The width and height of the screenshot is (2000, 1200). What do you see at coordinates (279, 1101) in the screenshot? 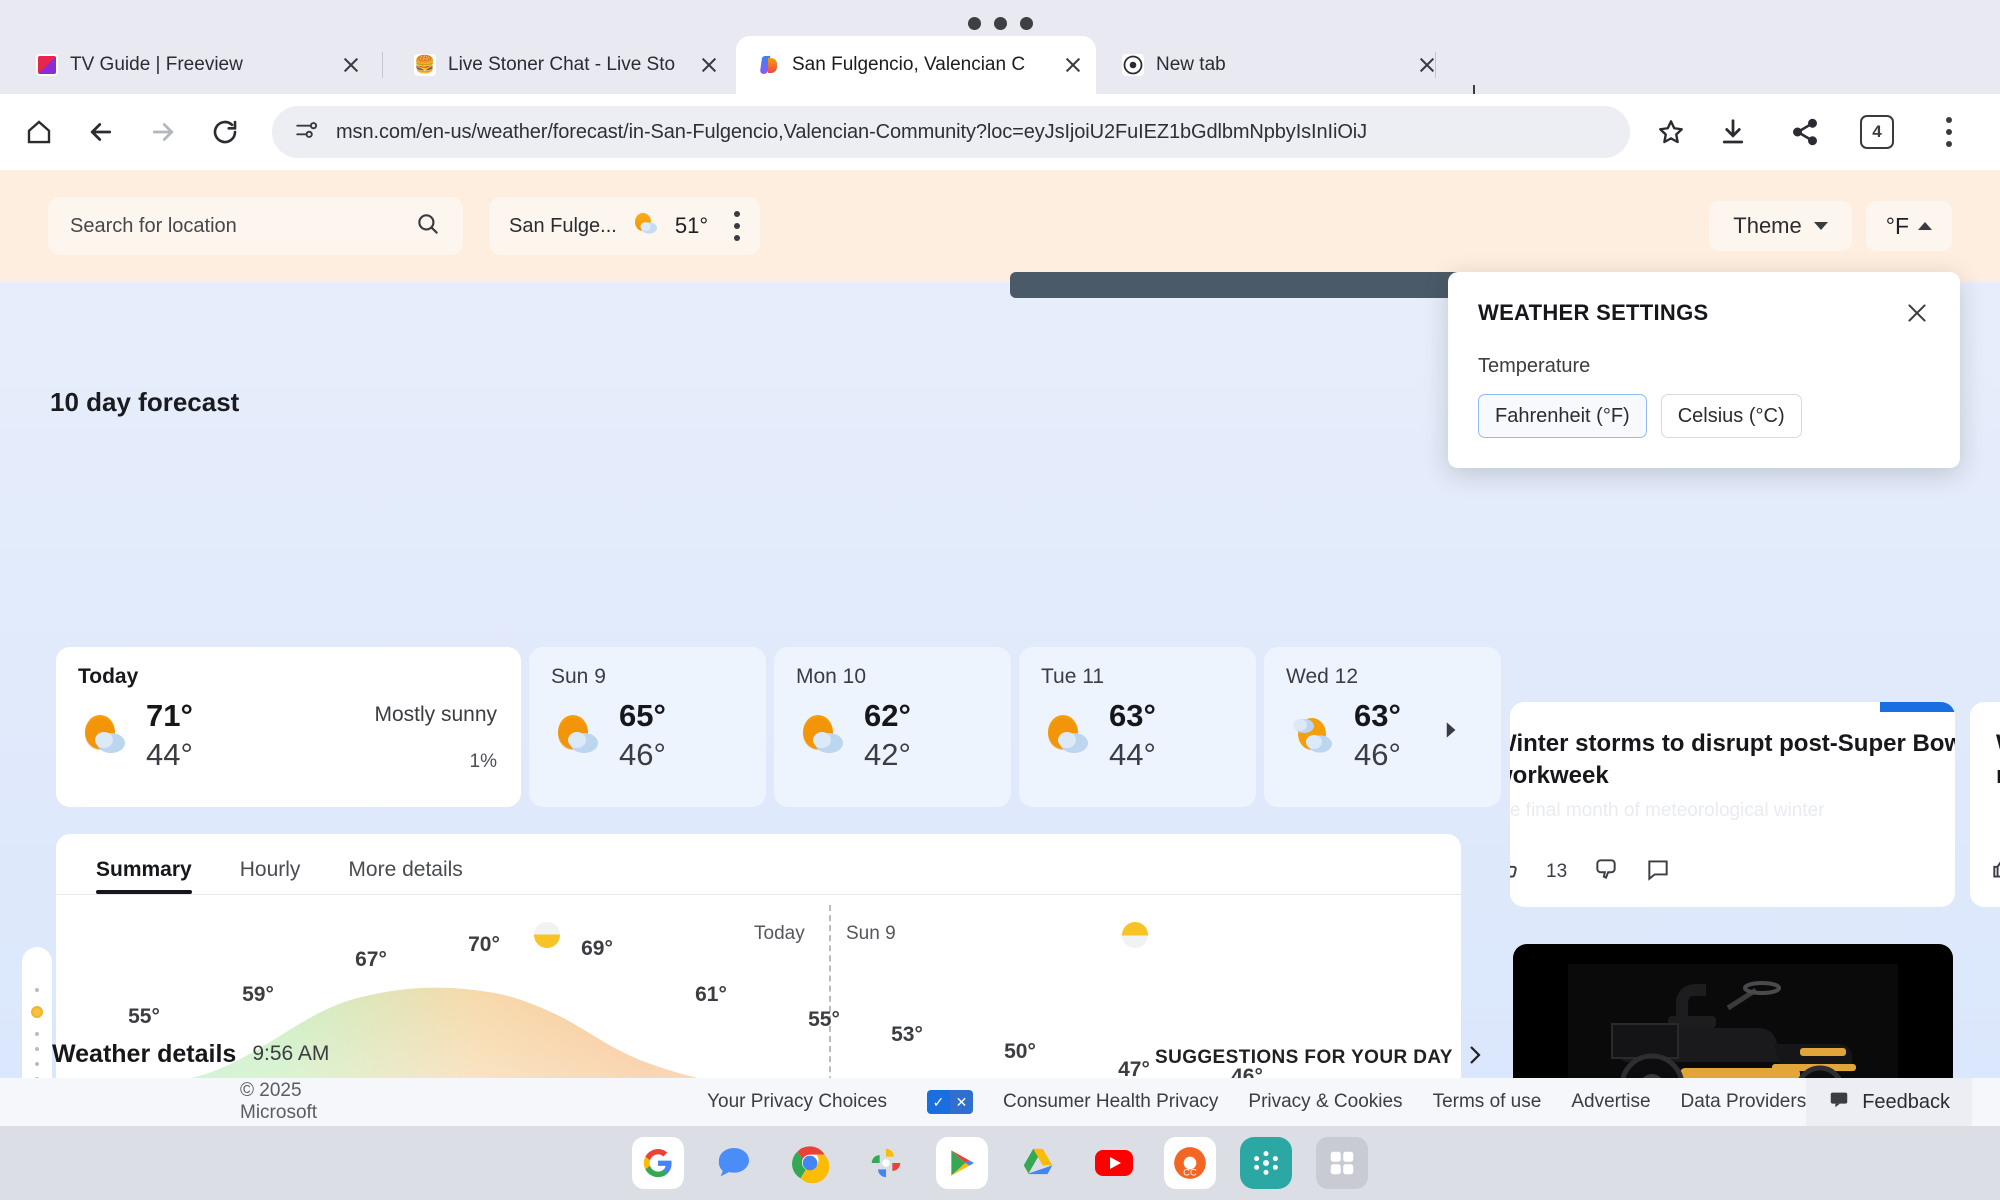
I see `copyright-text: © 2025 Microsoft` at bounding box center [279, 1101].